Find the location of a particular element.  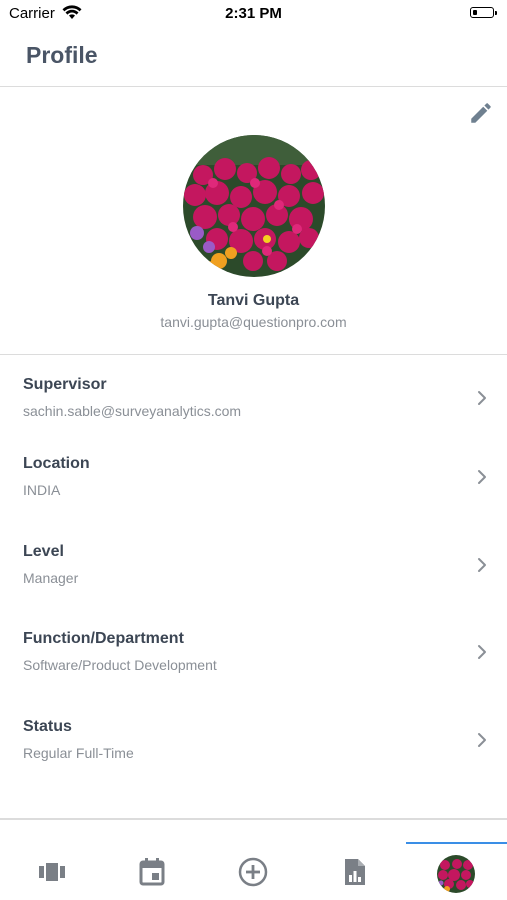

clock: 2:31 PM is located at coordinates (253, 13).